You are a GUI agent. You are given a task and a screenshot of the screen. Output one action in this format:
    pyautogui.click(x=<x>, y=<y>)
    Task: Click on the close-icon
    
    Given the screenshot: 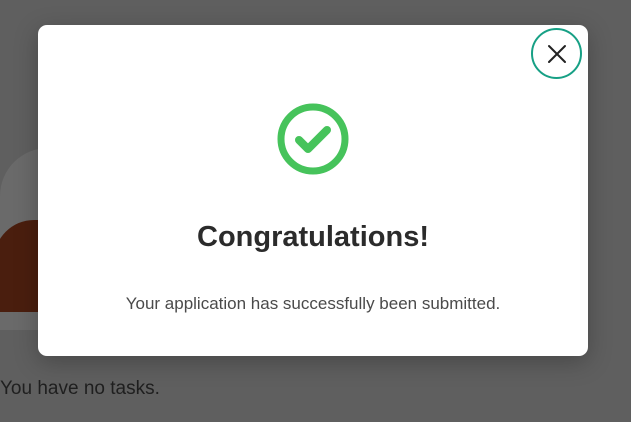 What is the action you would take?
    pyautogui.click(x=556, y=53)
    